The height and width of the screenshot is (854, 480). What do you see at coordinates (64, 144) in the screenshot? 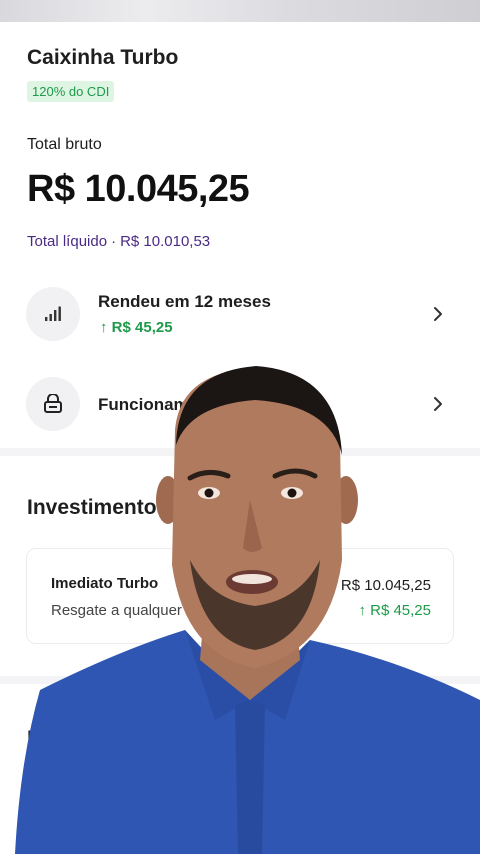
I see `gross-label: Total bruto` at bounding box center [64, 144].